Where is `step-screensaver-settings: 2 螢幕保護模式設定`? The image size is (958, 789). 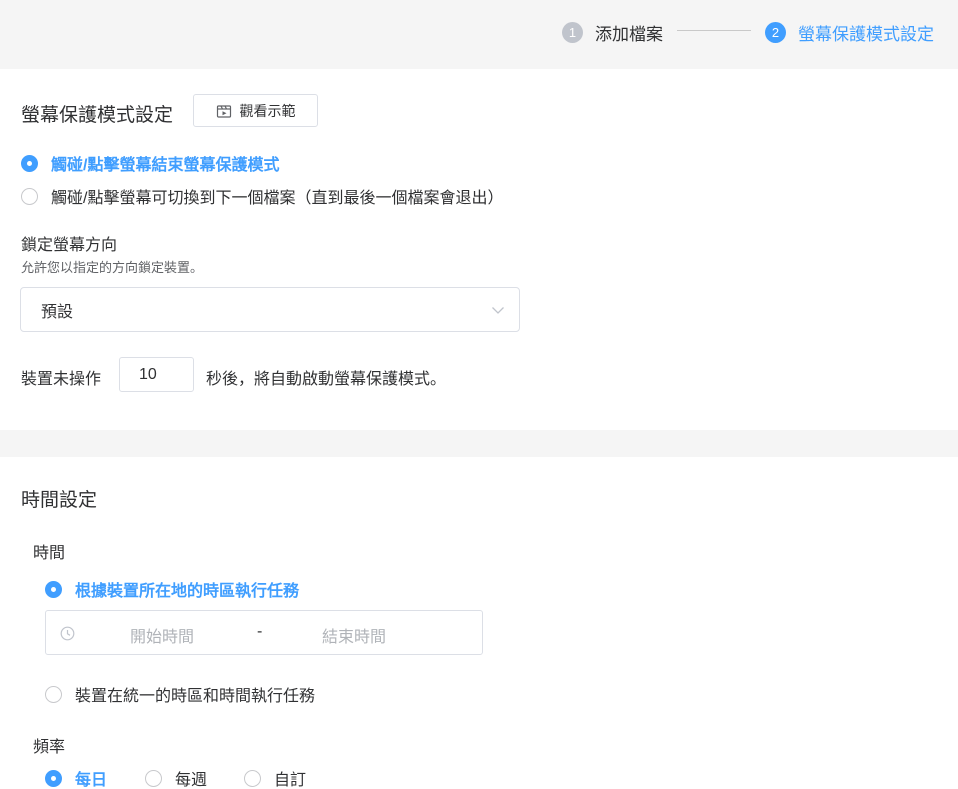
step-screensaver-settings: 2 螢幕保護模式設定 is located at coordinates (849, 32).